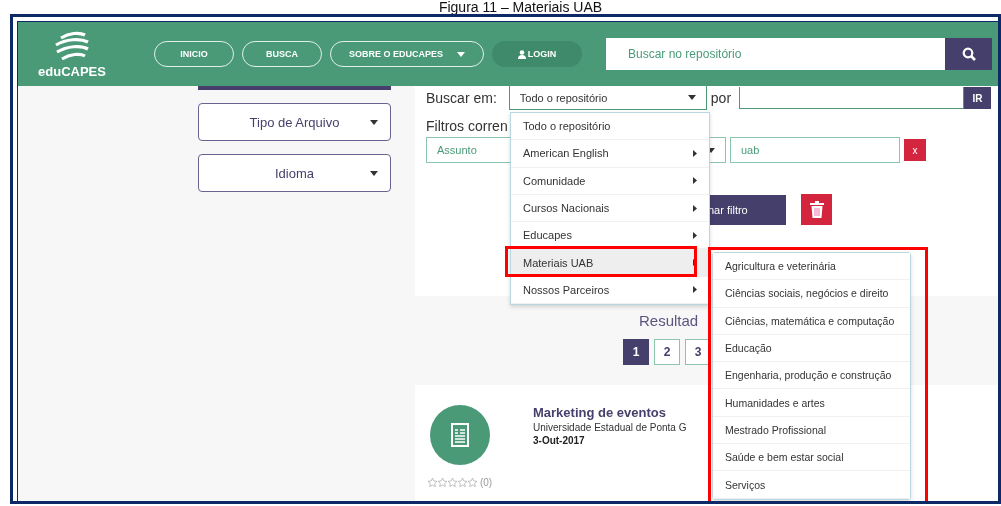  Describe the element at coordinates (667, 352) in the screenshot. I see `page-button: 2` at that location.